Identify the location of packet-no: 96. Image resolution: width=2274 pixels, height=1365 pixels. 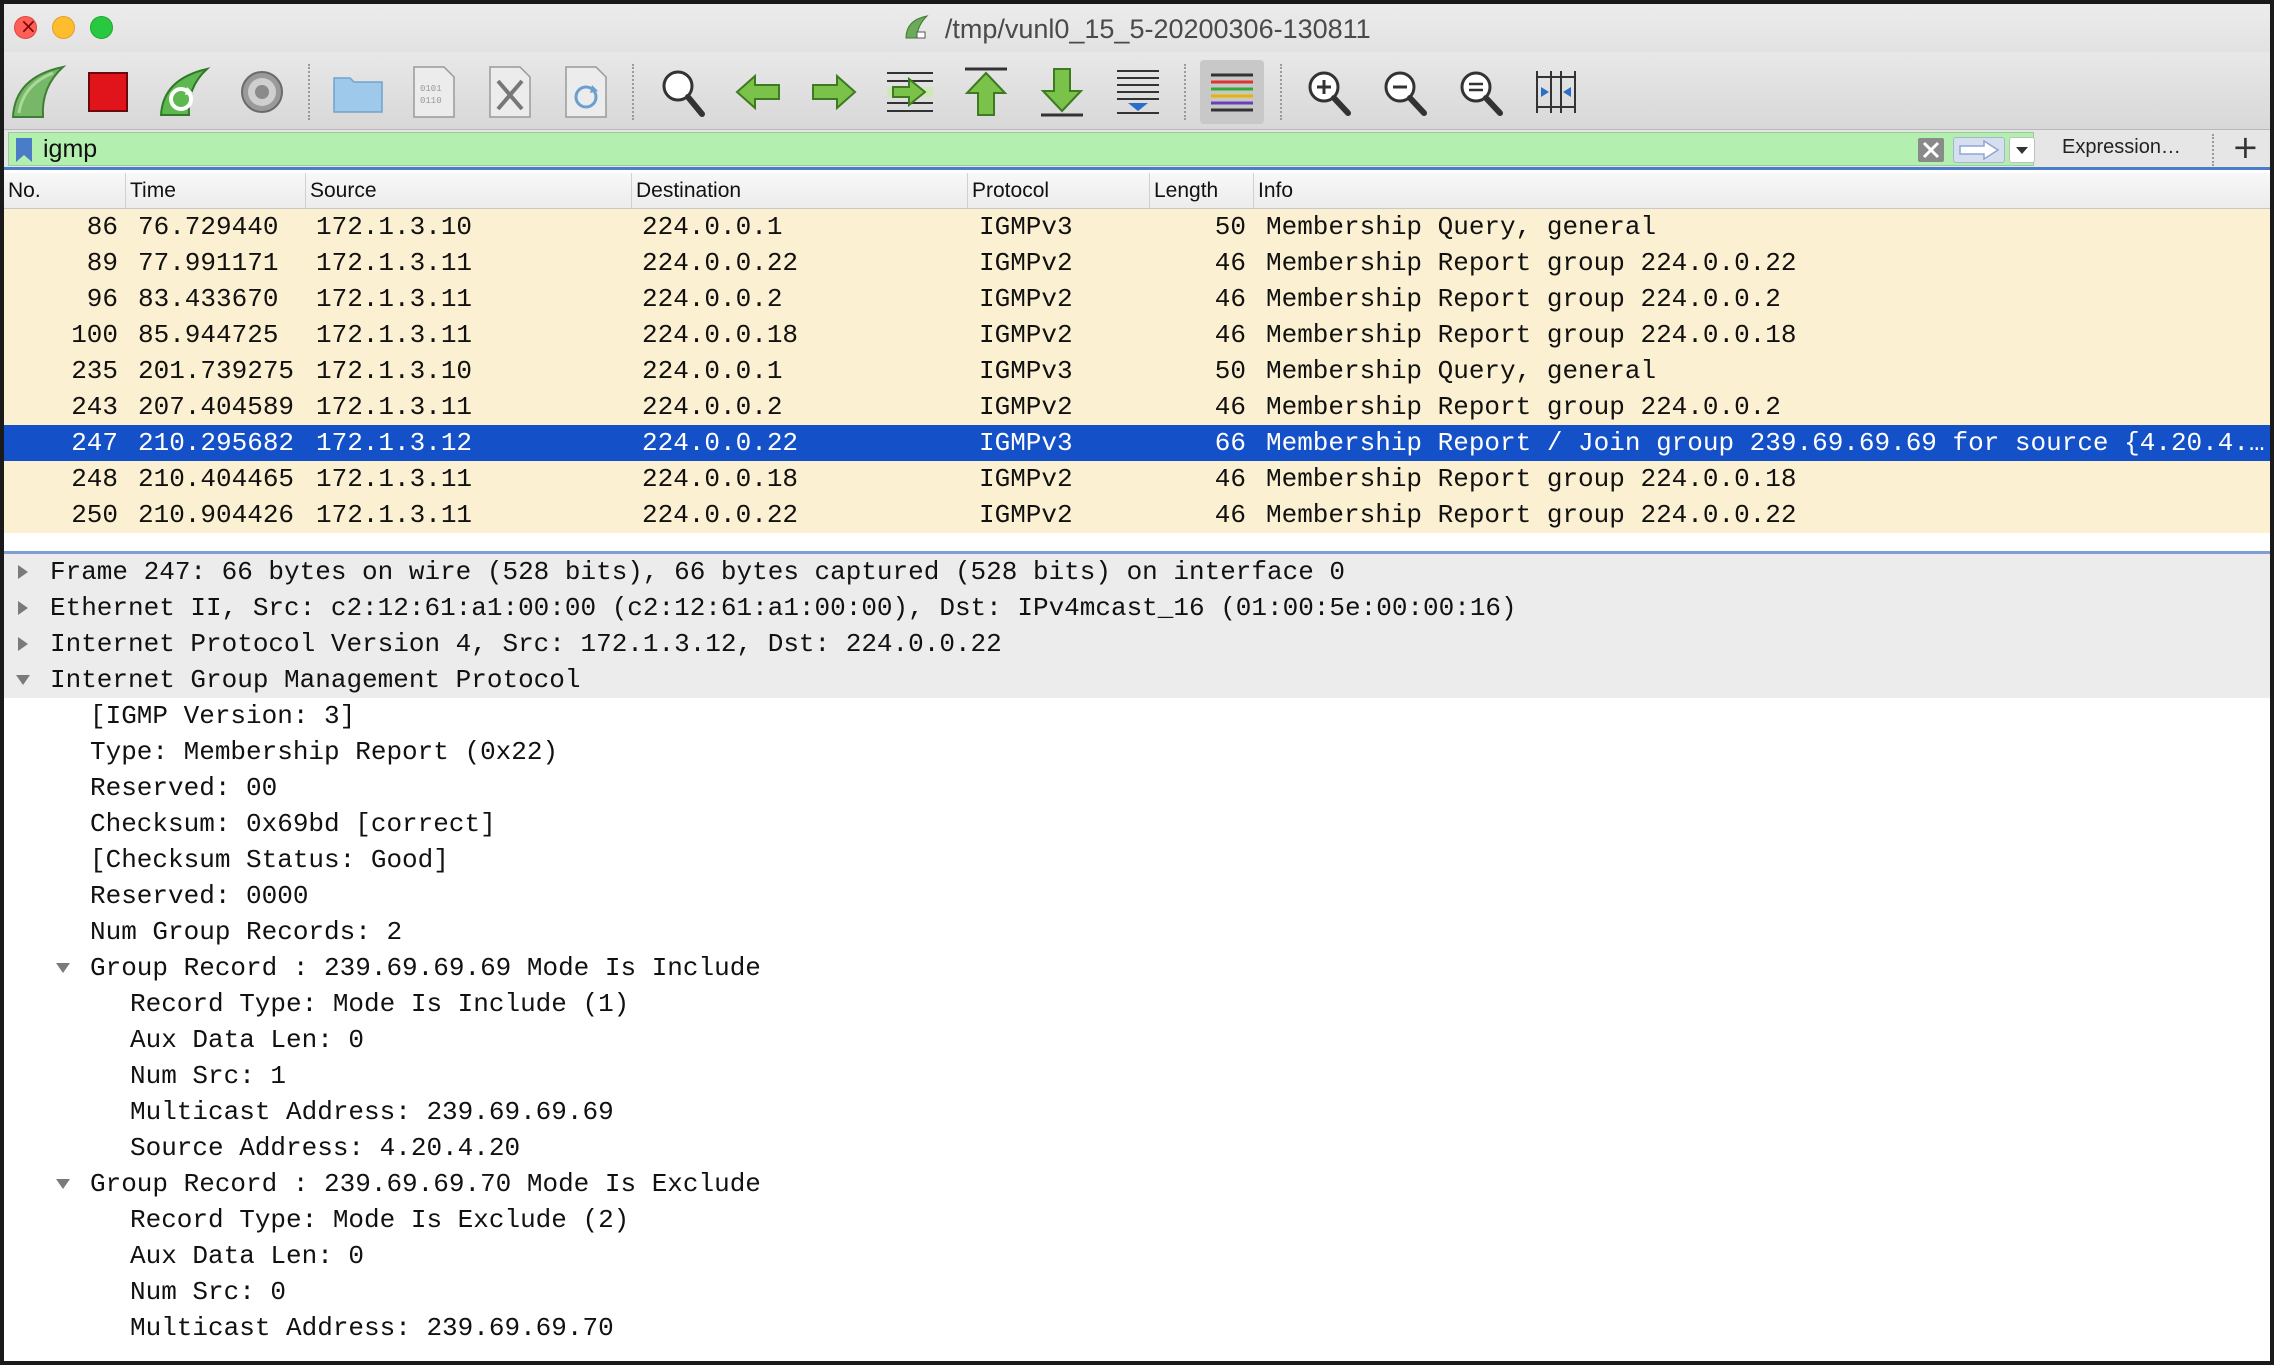
(102, 299).